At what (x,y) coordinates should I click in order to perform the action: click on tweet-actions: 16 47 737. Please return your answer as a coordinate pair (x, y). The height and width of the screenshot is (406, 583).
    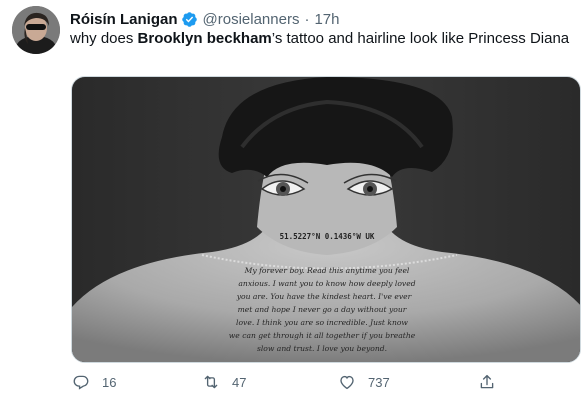
    Looking at the image, I should click on (288, 382).